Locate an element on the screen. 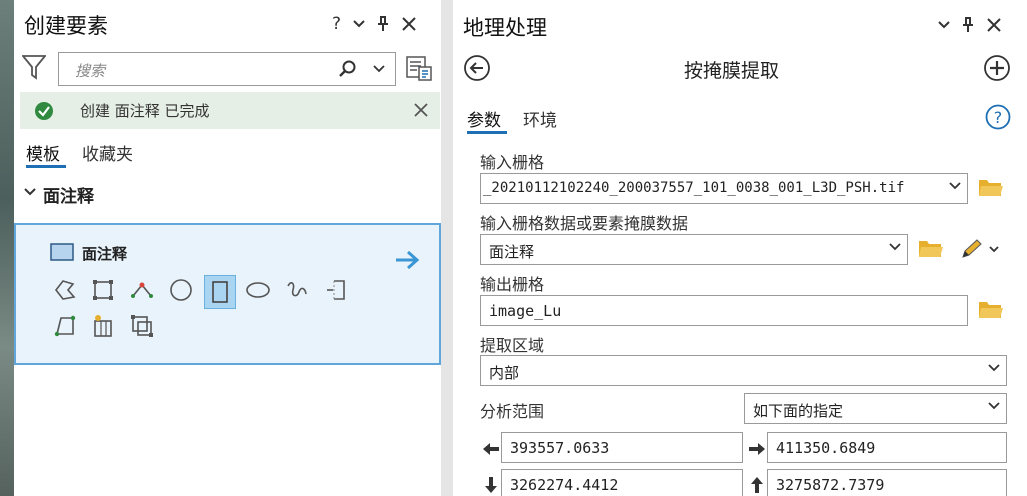 The height and width of the screenshot is (496, 1027). output-raster-input: image_Lu is located at coordinates (724, 310).